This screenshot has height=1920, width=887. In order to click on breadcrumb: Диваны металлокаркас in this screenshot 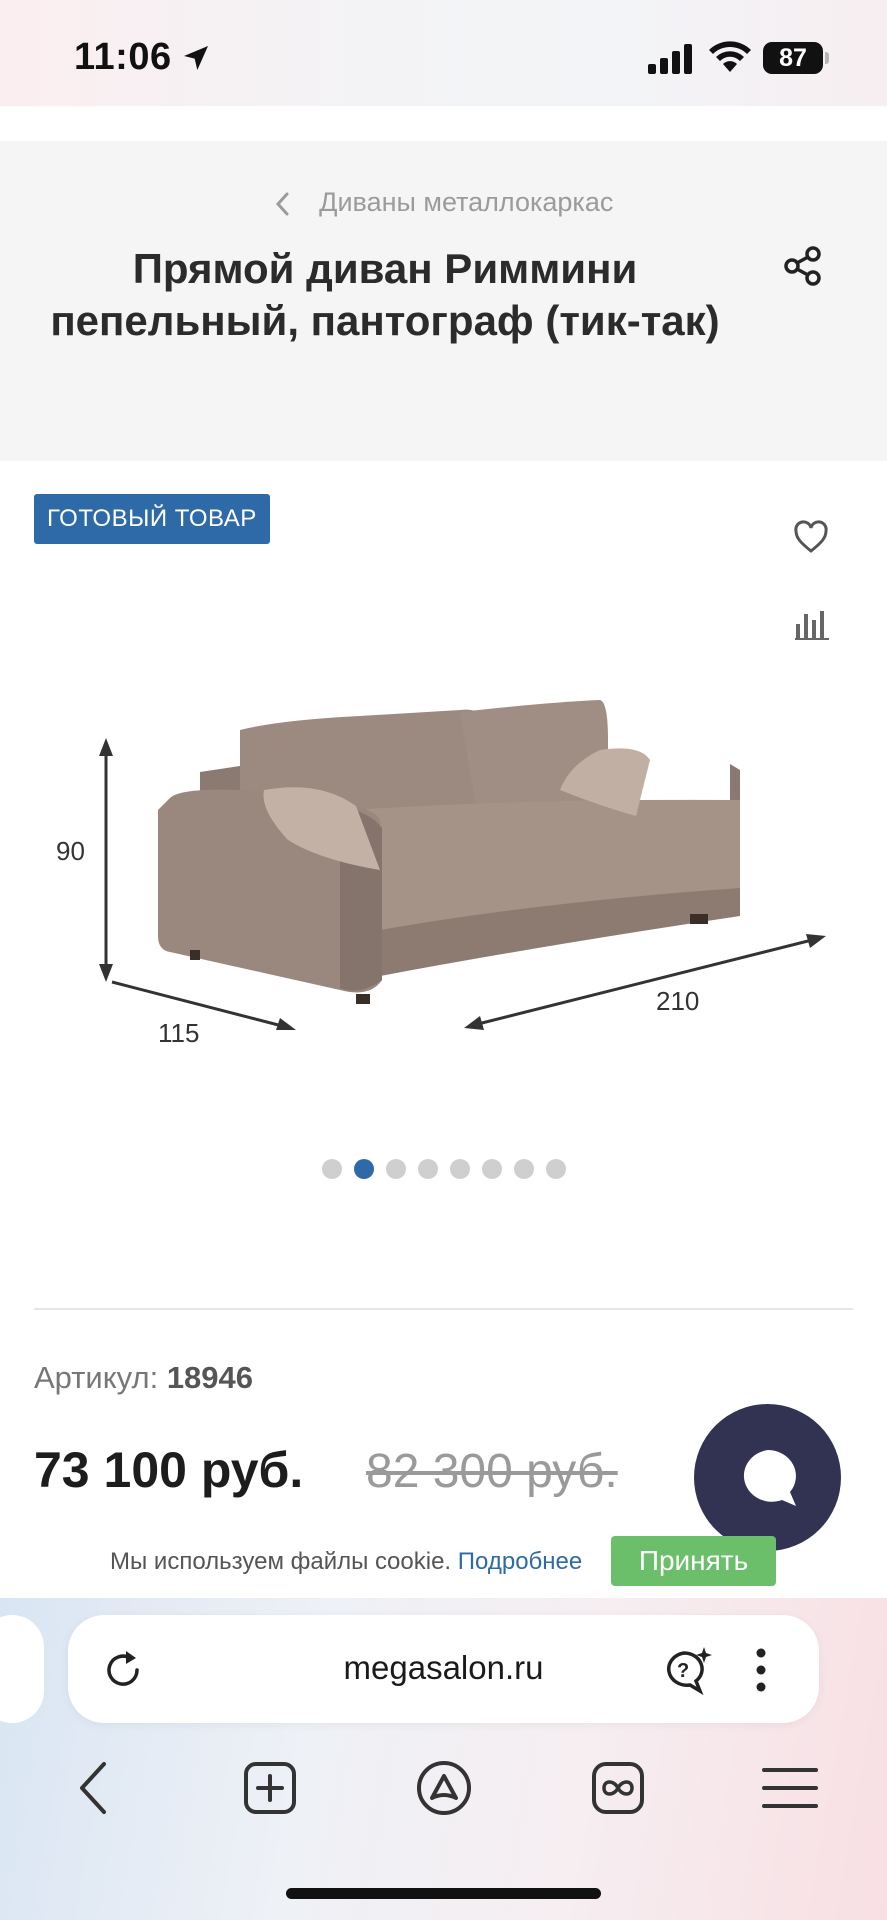, I will do `click(443, 202)`.